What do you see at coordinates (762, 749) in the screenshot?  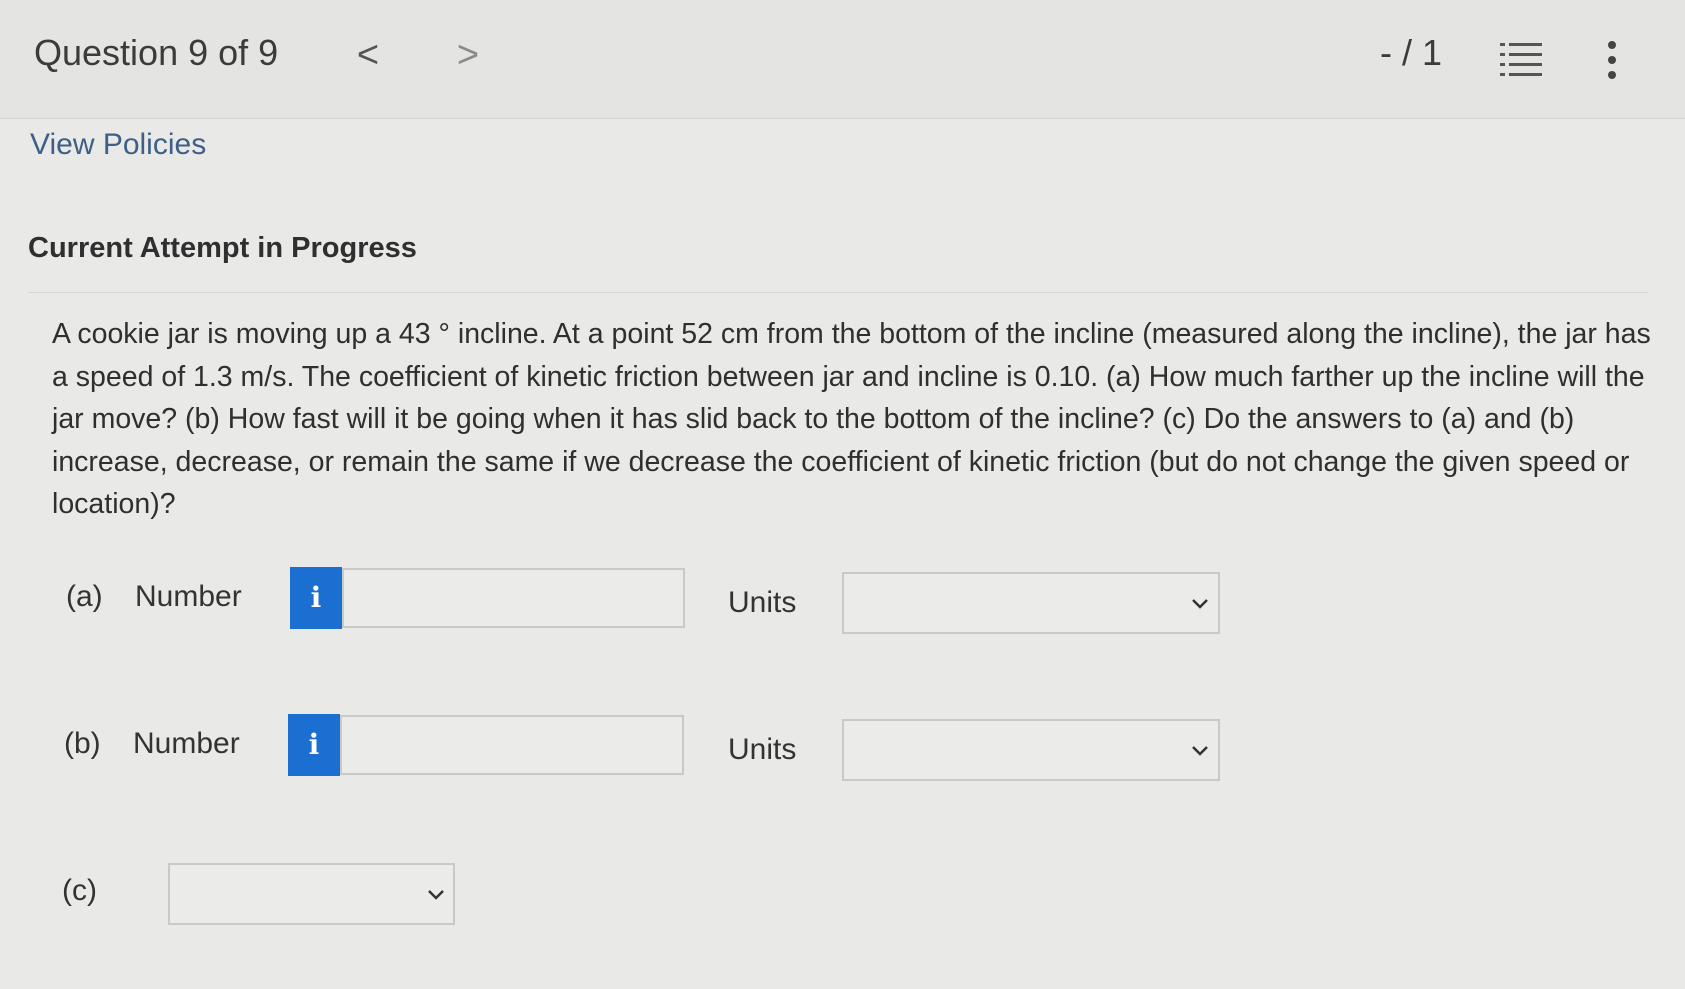 I see `part-b-units-label: Units` at bounding box center [762, 749].